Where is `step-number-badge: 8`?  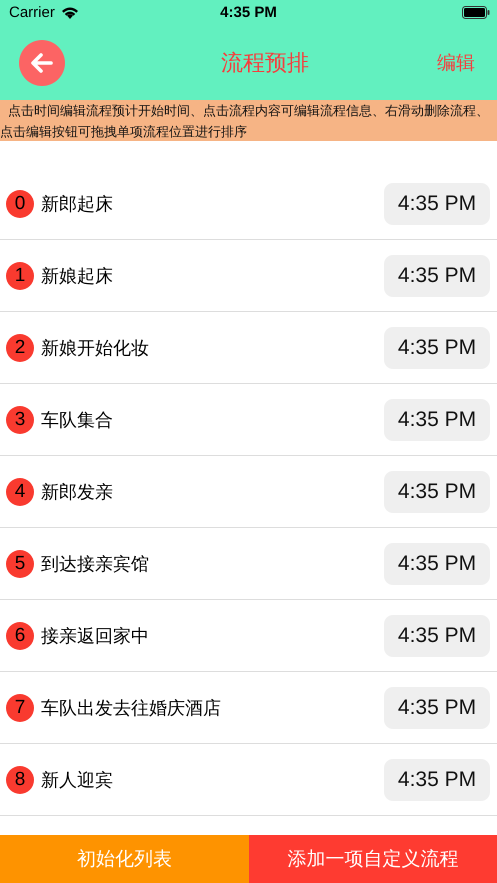 step-number-badge: 8 is located at coordinates (20, 780).